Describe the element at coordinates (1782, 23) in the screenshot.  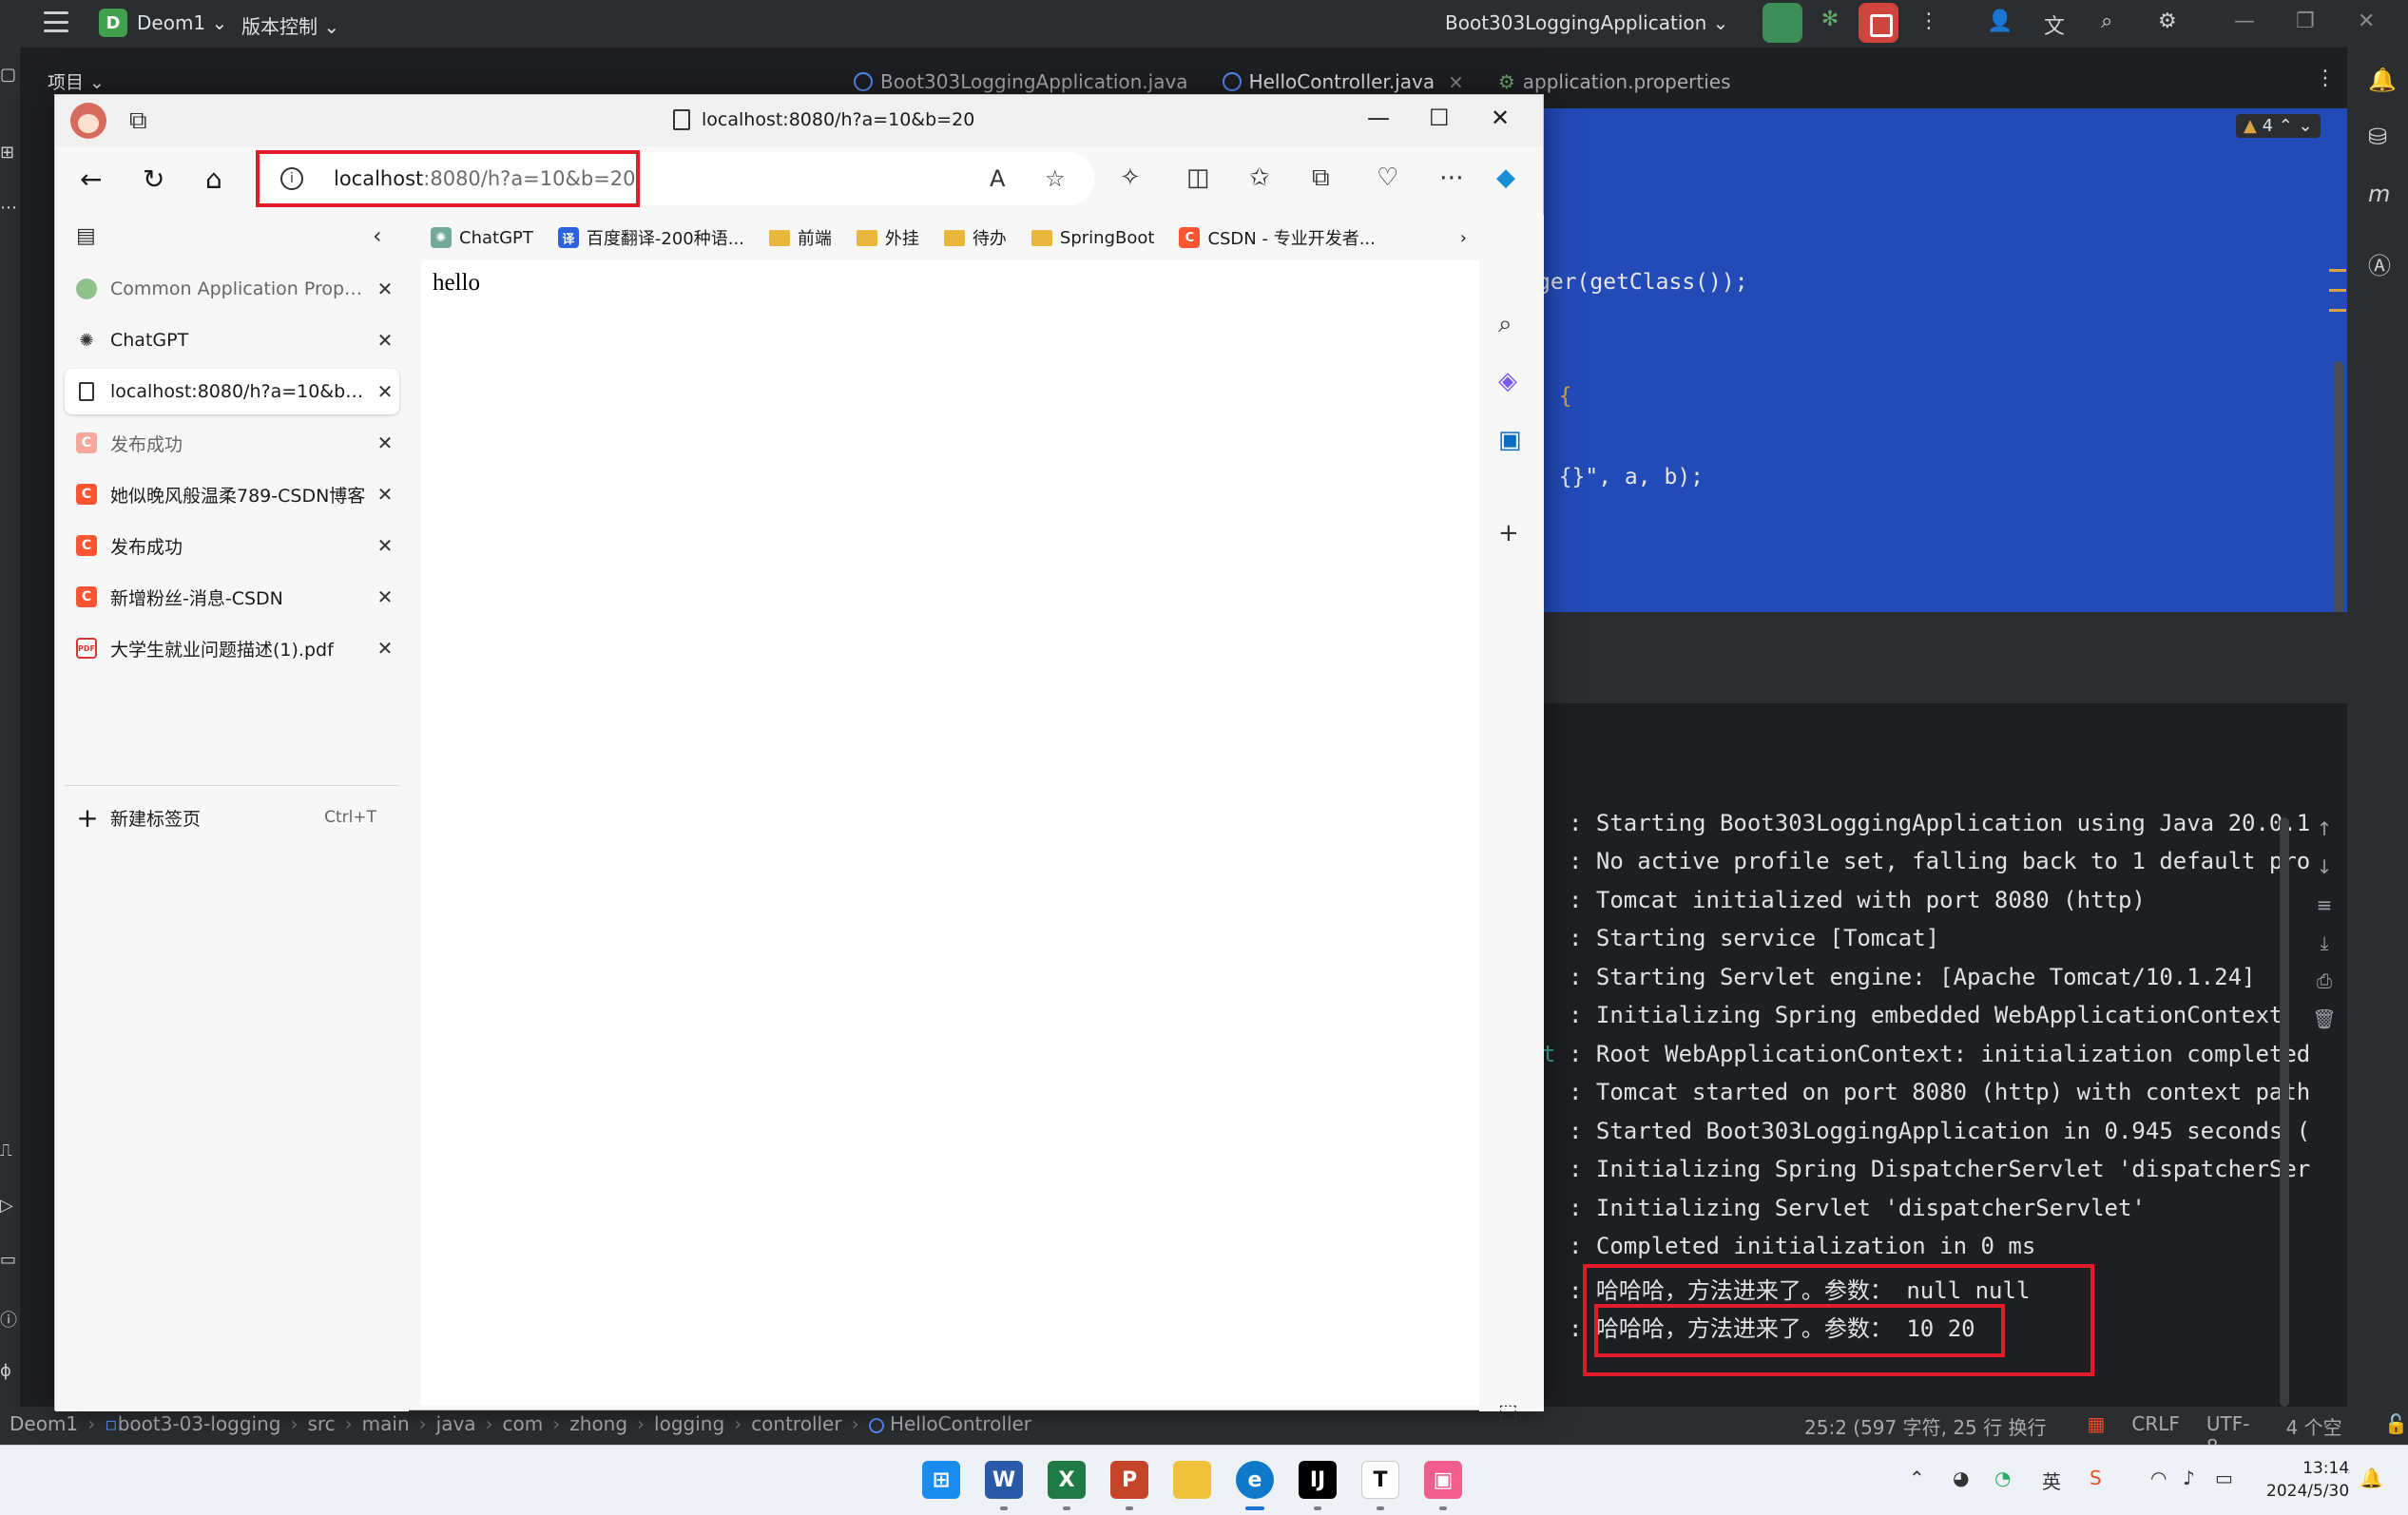
I see `rerun-button` at that location.